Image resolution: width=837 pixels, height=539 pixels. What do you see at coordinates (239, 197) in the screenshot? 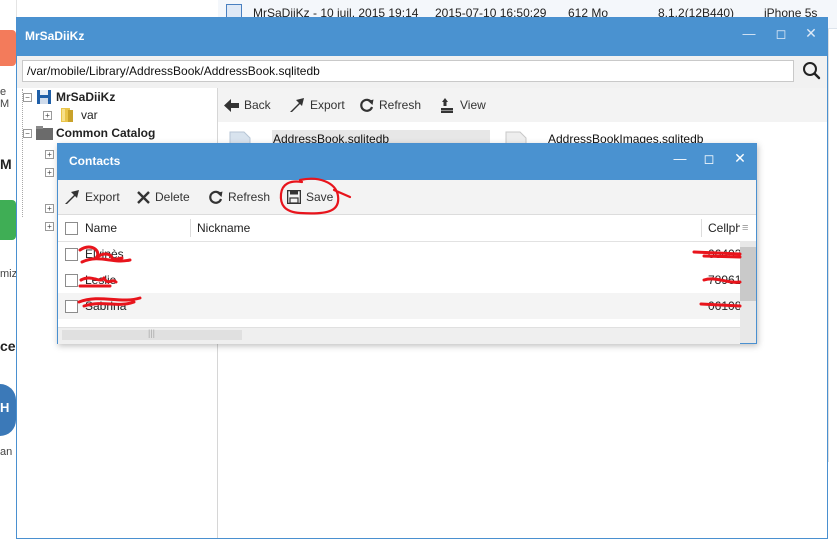
I see `contacts-refresh-button: Refresh` at bounding box center [239, 197].